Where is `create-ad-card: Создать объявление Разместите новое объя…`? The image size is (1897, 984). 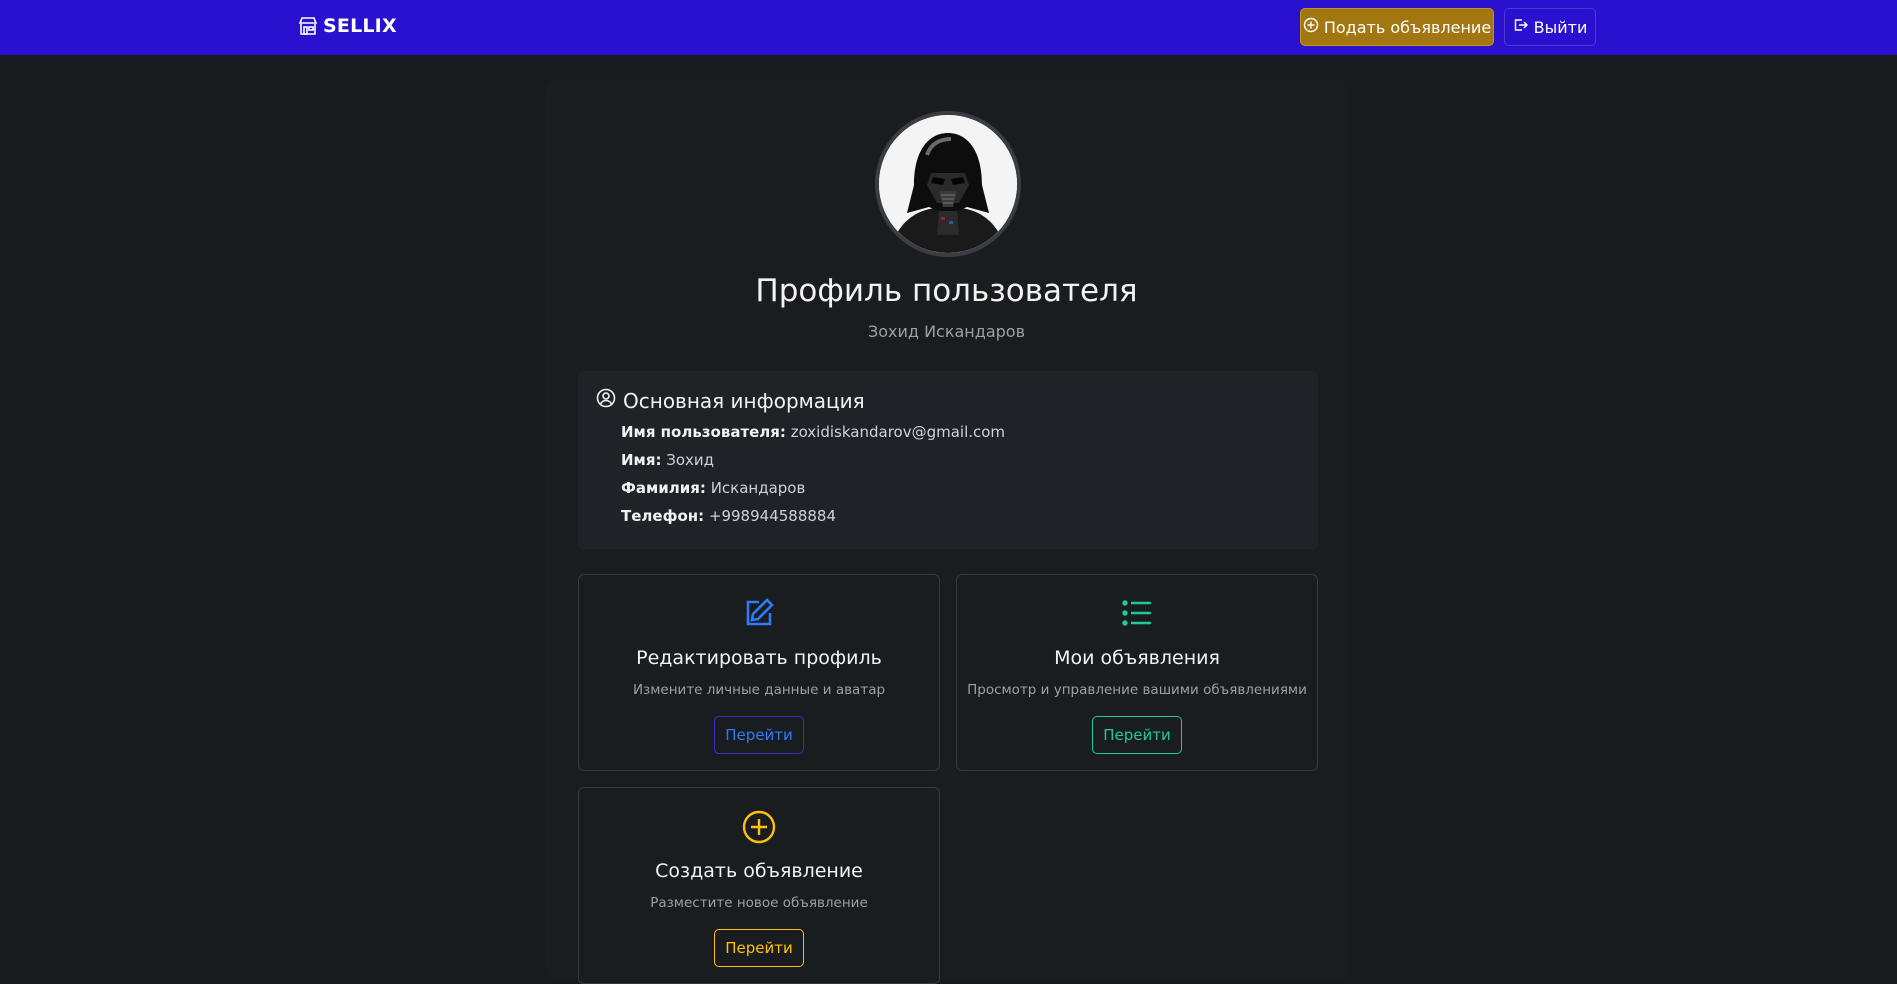
create-ad-card: Создать объявление Разместите новое объя… is located at coordinates (759, 885).